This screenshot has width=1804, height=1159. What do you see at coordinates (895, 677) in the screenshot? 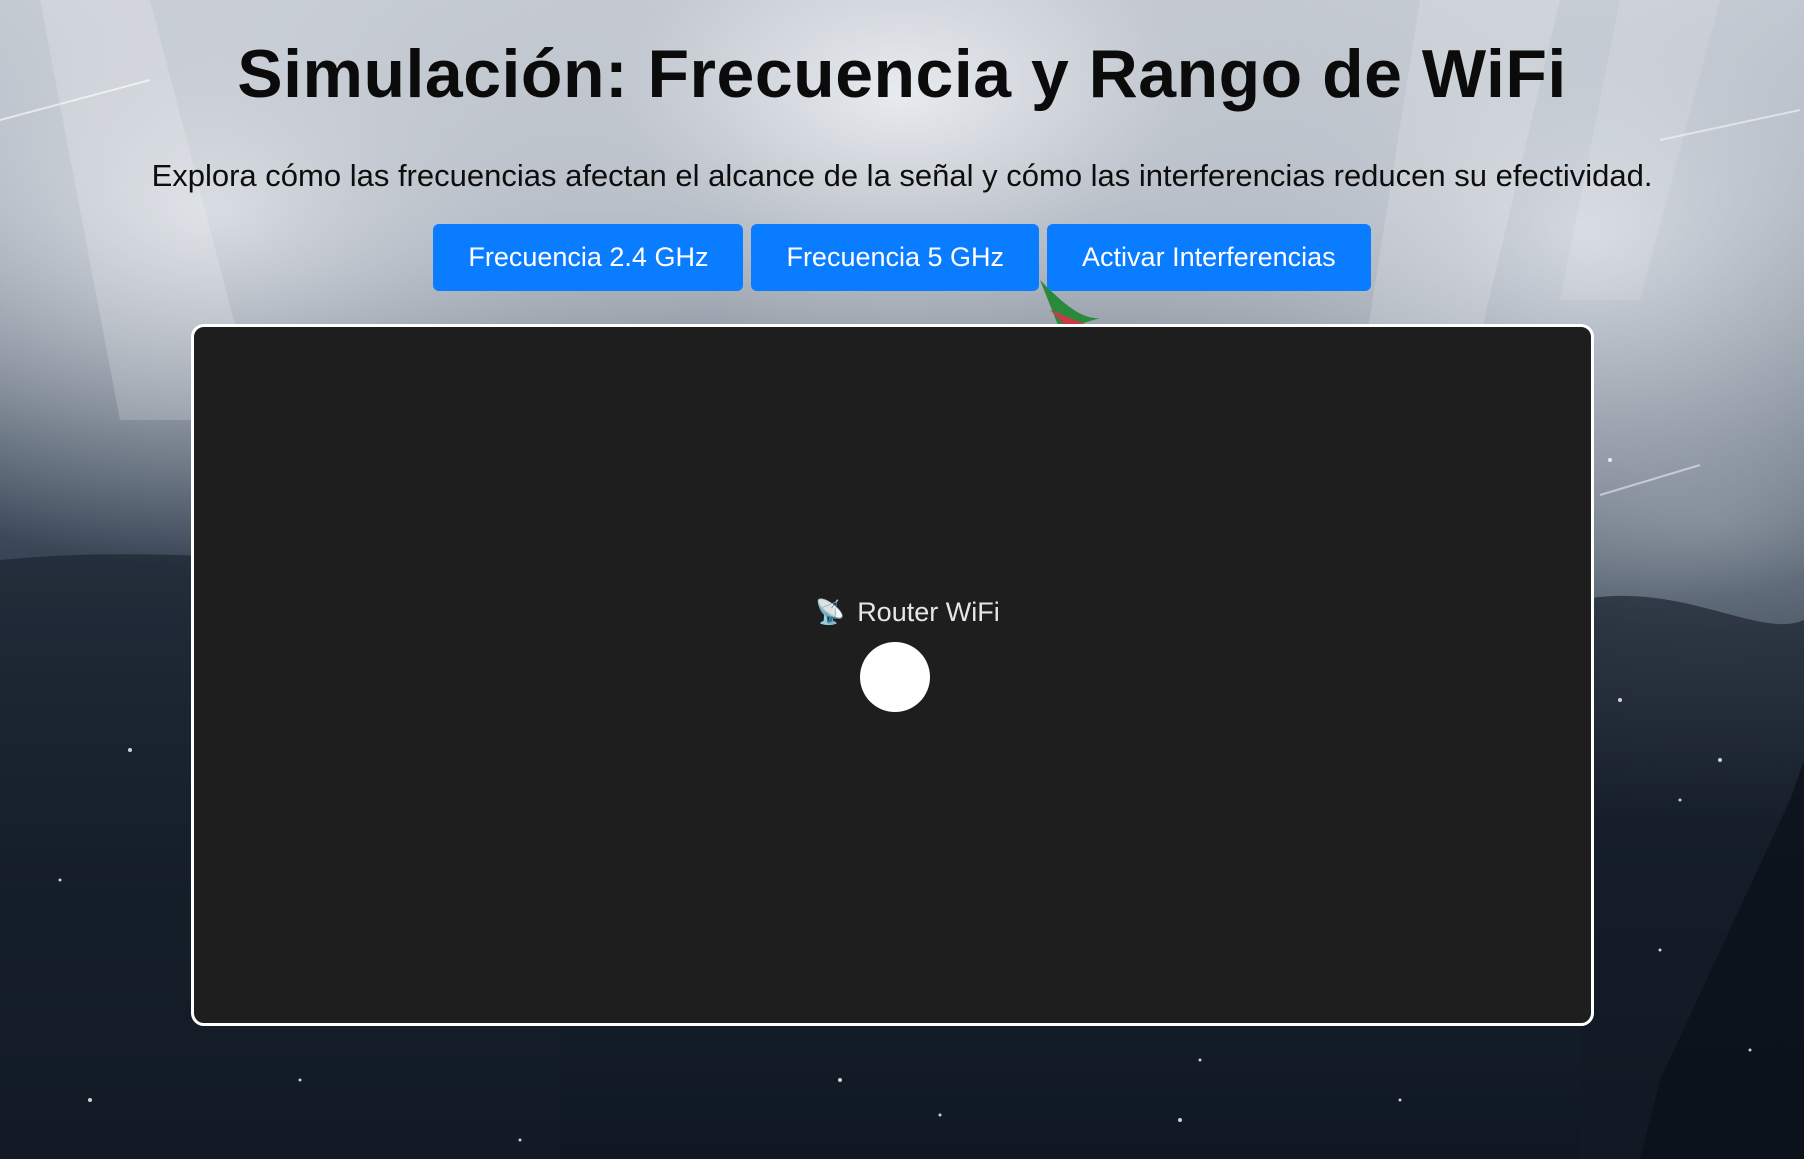
I see `router-node` at bounding box center [895, 677].